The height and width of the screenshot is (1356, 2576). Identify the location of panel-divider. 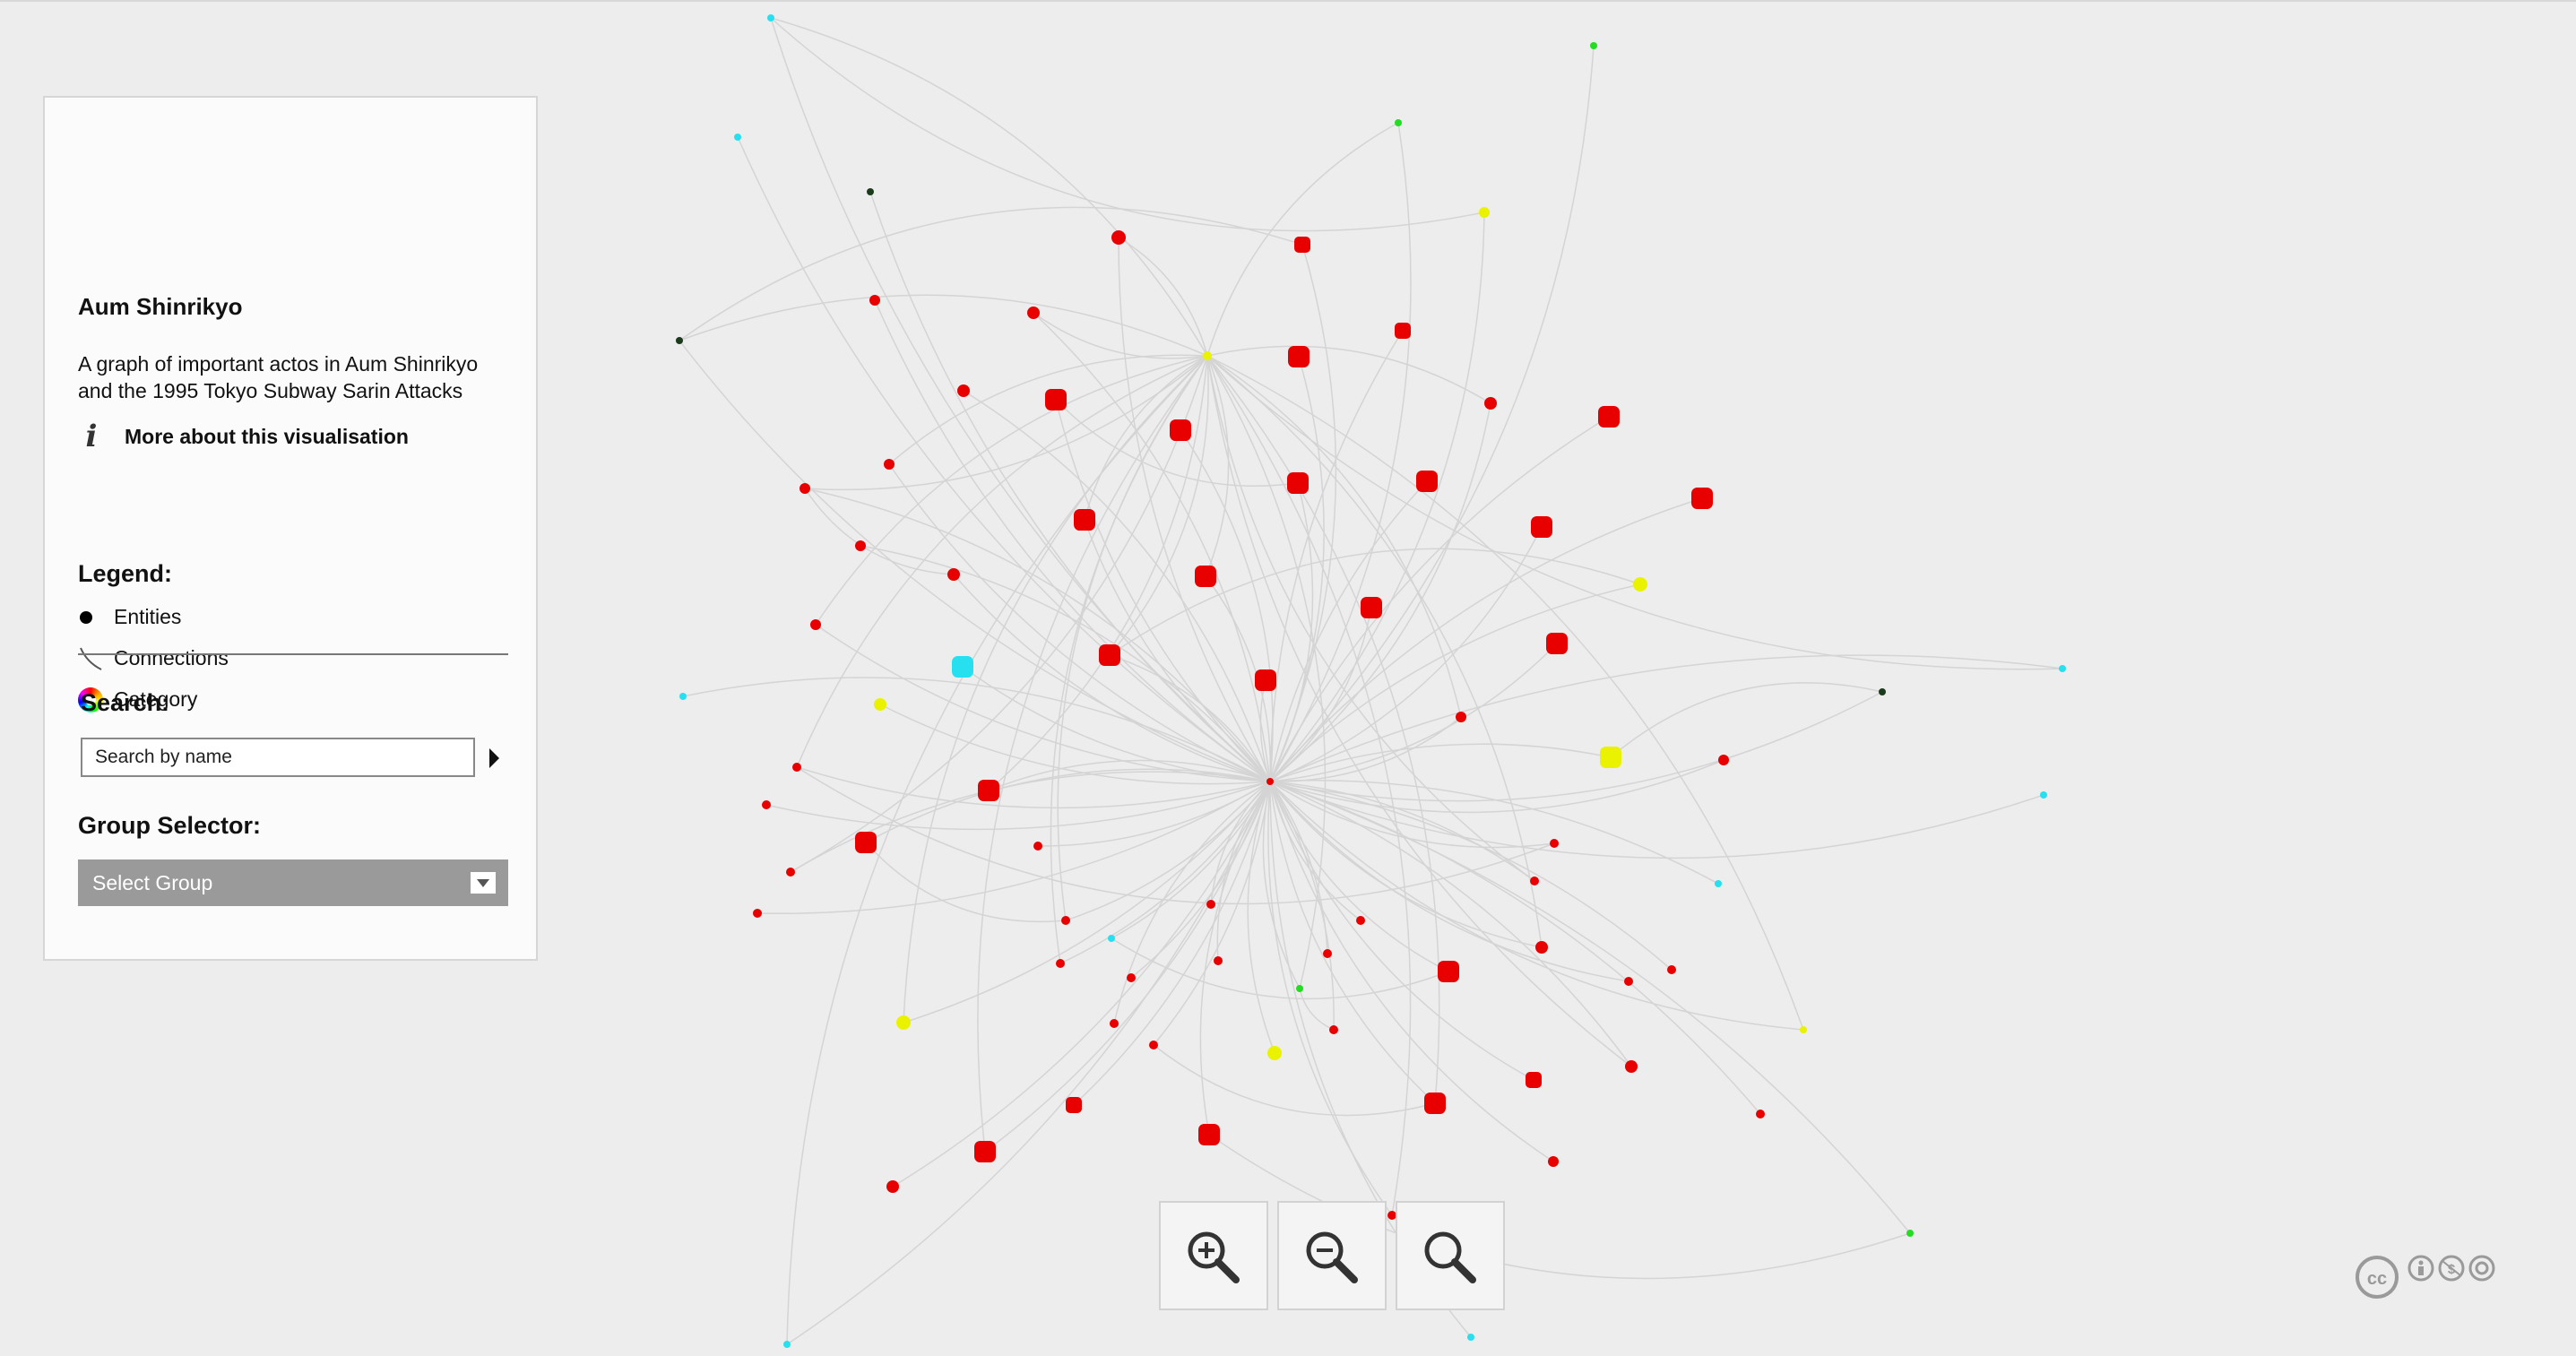
(293, 654).